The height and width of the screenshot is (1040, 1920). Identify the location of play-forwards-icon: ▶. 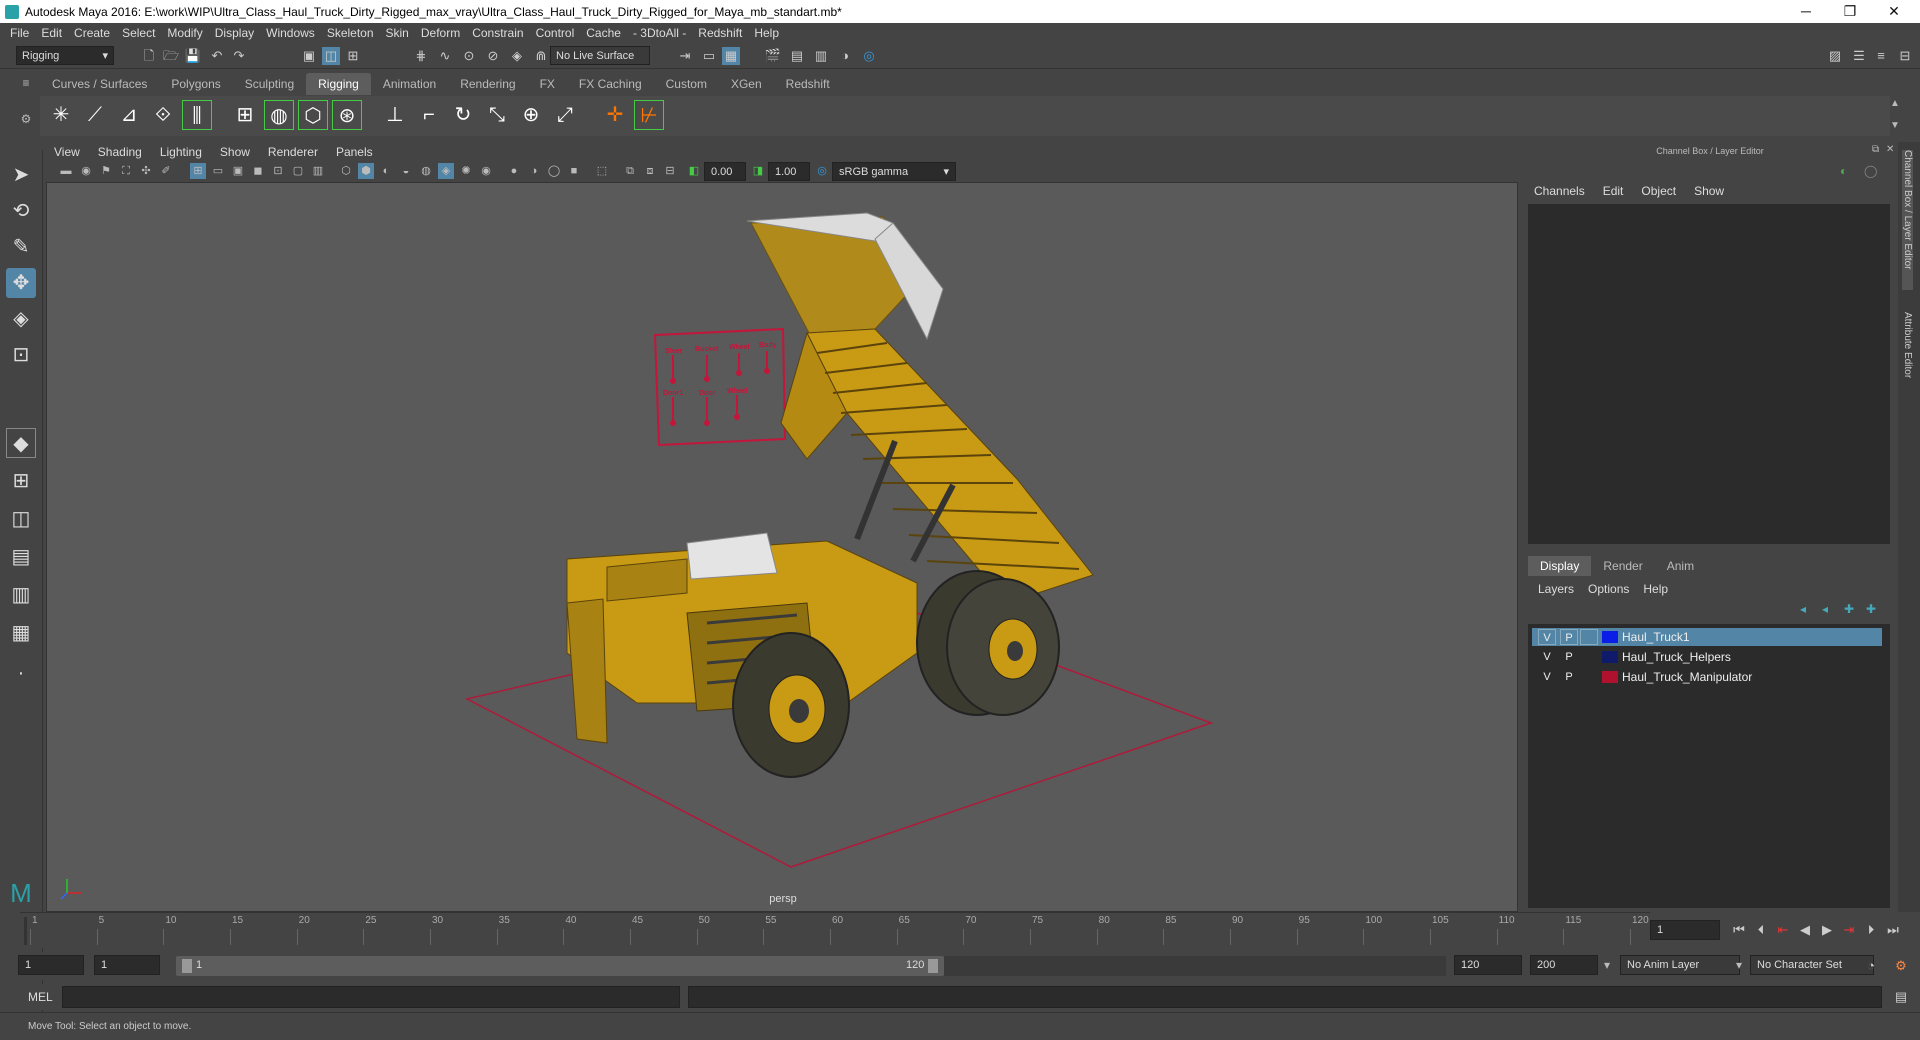
(1827, 930).